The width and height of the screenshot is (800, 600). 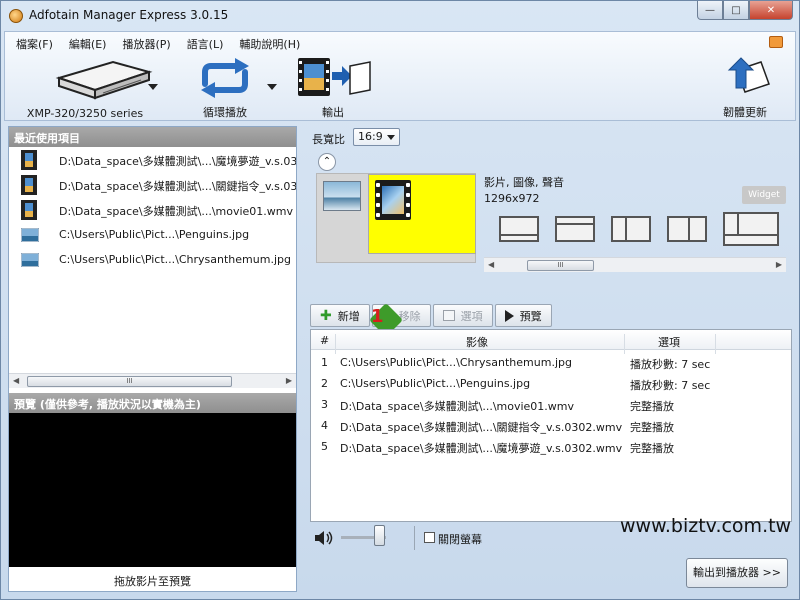 What do you see at coordinates (326, 315) in the screenshot?
I see `plus-icon: ✚` at bounding box center [326, 315].